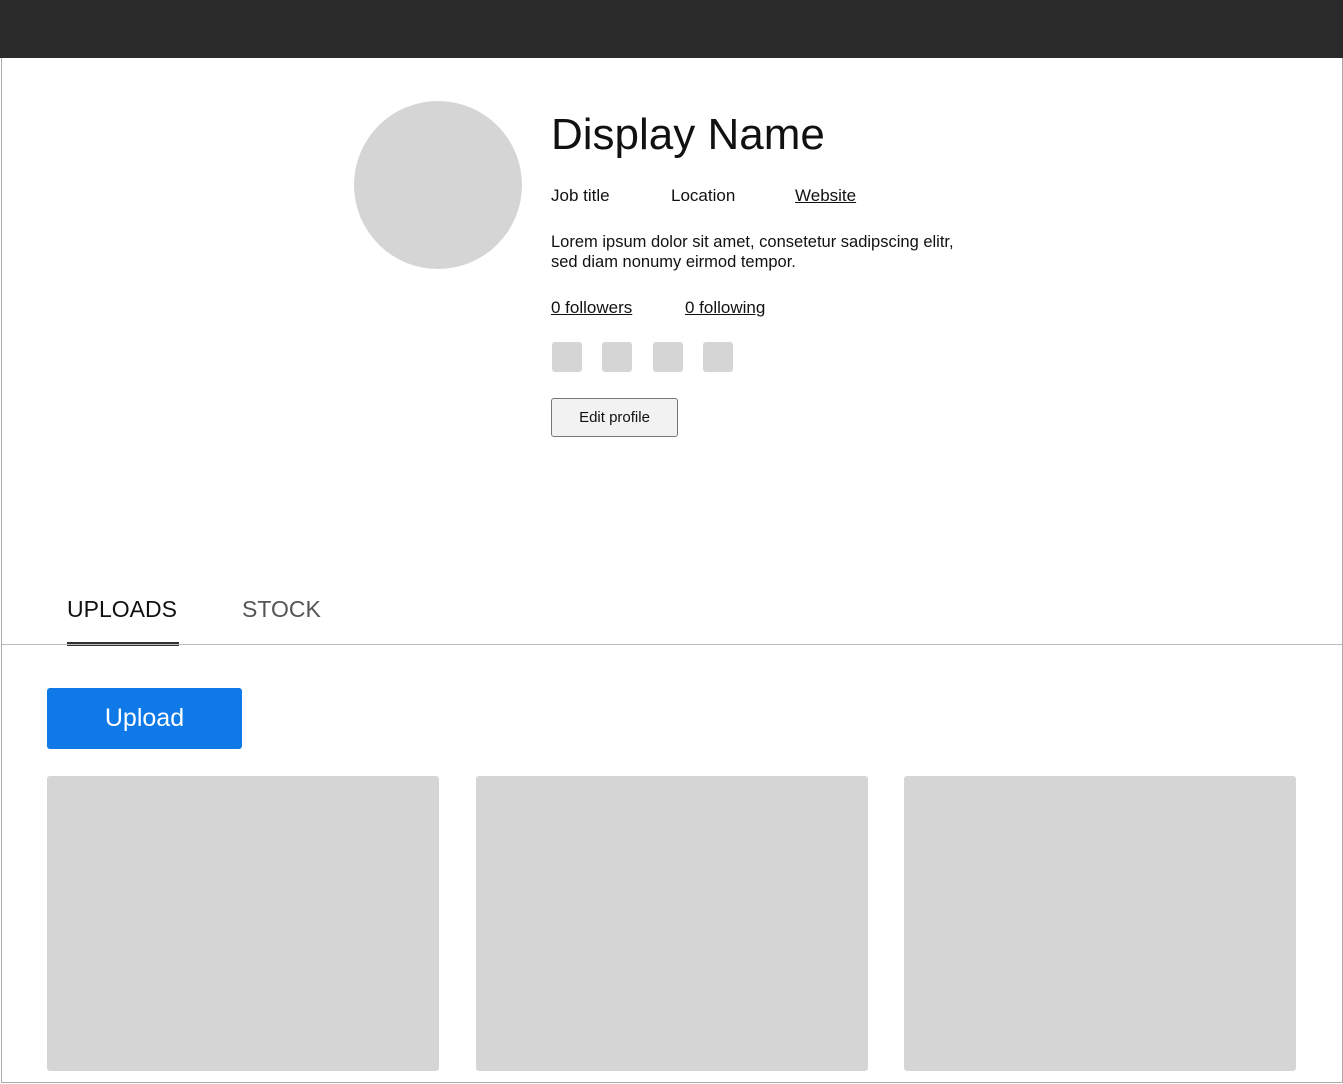 This screenshot has height=1084, width=1343. I want to click on followers-link: 0 followers, so click(591, 308).